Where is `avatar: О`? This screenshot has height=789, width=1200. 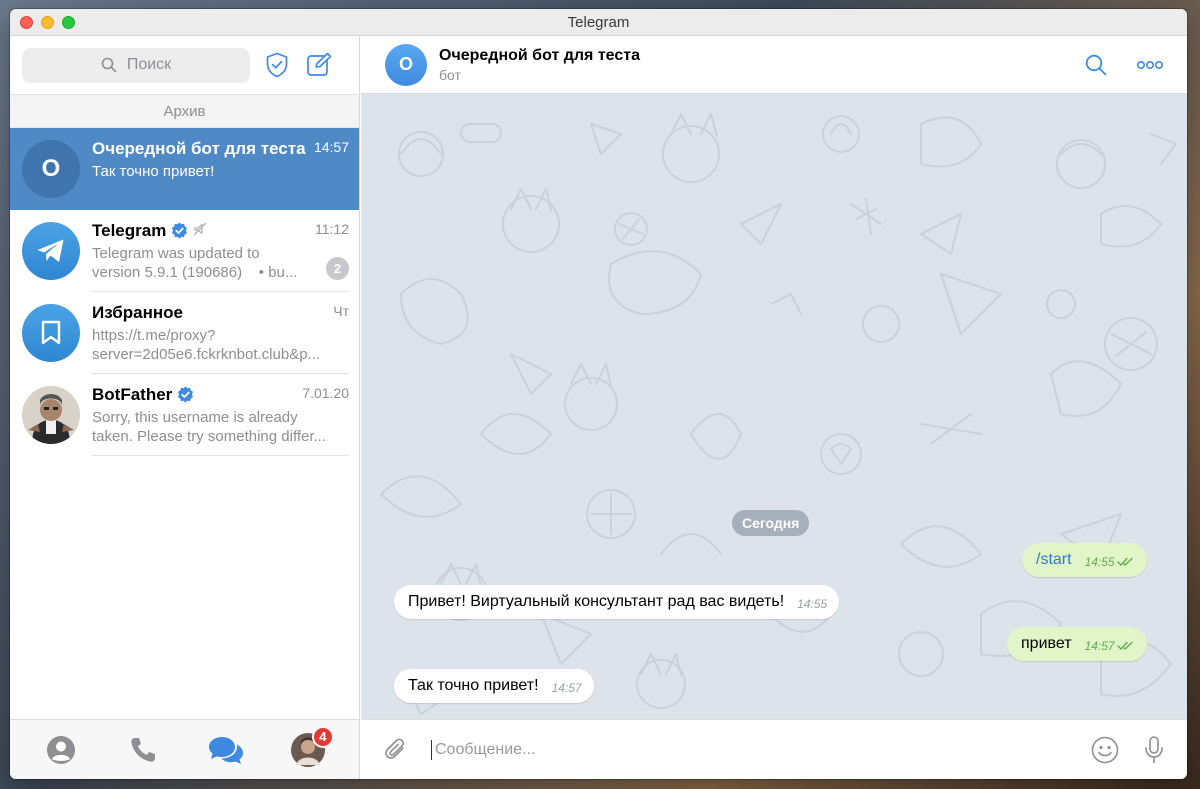
avatar: О is located at coordinates (51, 169).